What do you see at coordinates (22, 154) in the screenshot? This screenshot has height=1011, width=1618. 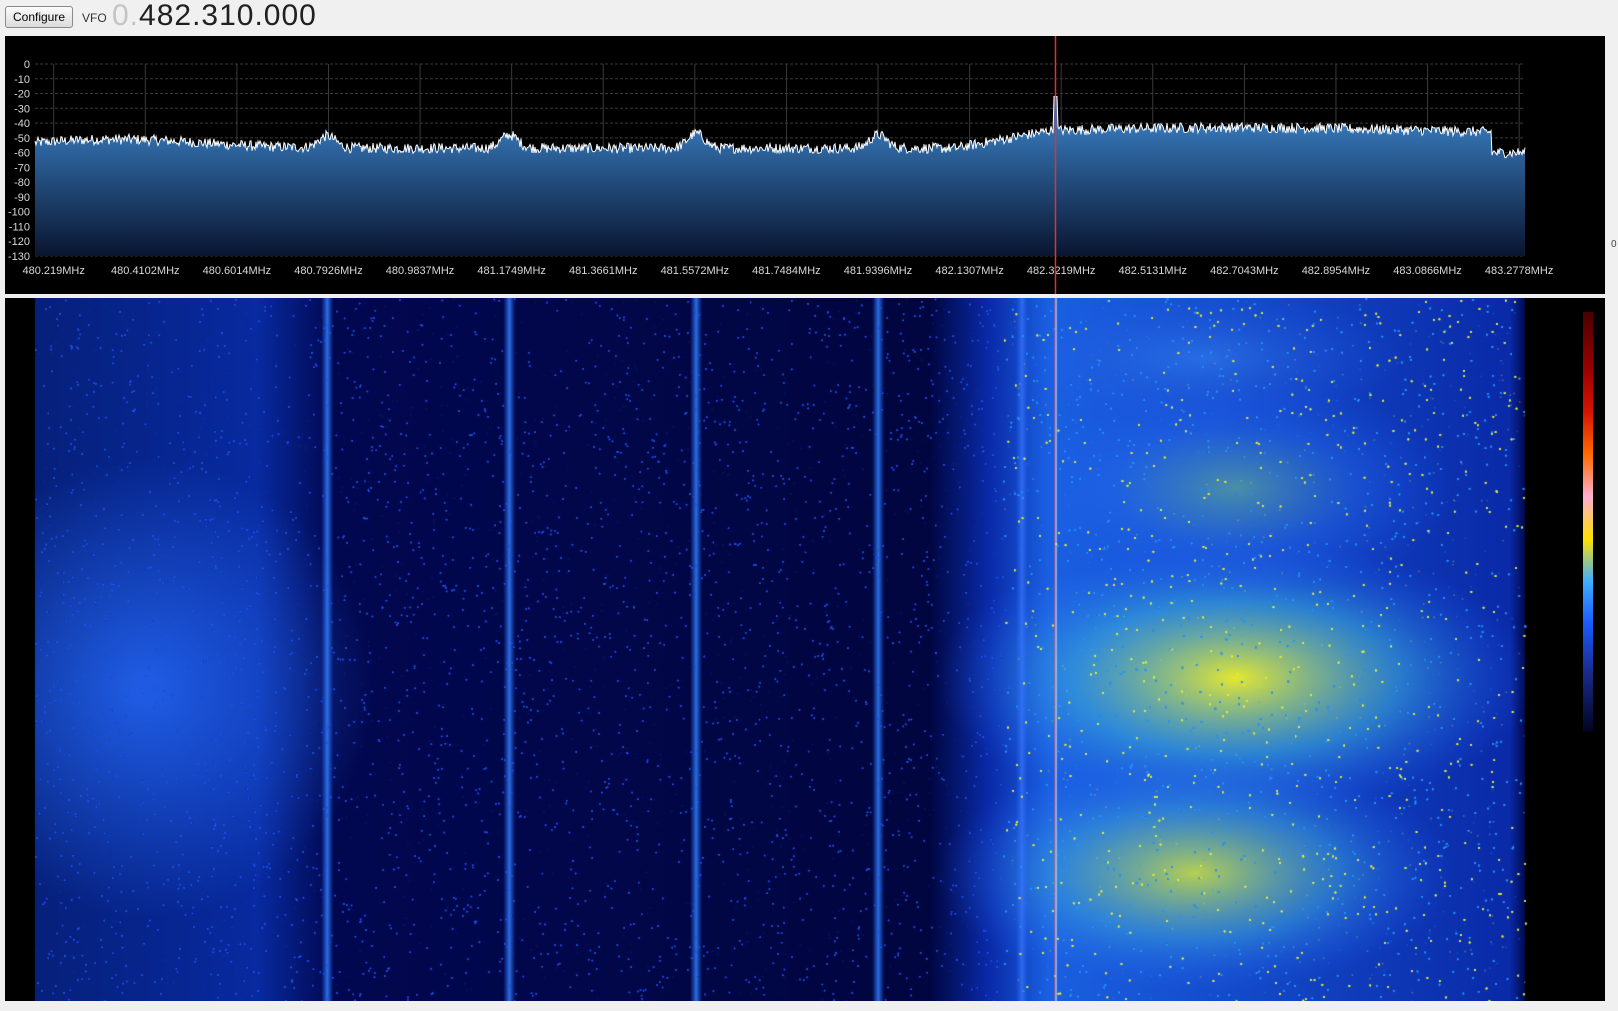 I see `db-tick-label: -60` at bounding box center [22, 154].